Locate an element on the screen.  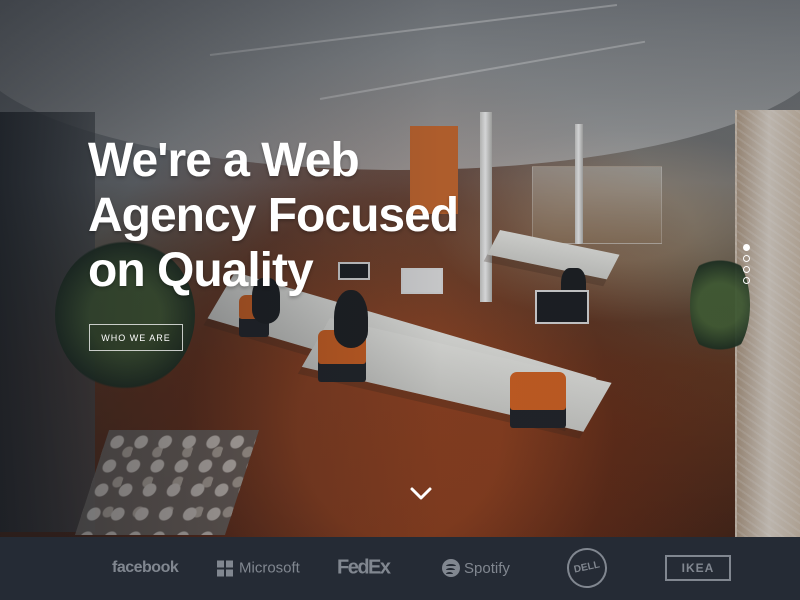
chevron-down-icon is located at coordinates (421, 493).